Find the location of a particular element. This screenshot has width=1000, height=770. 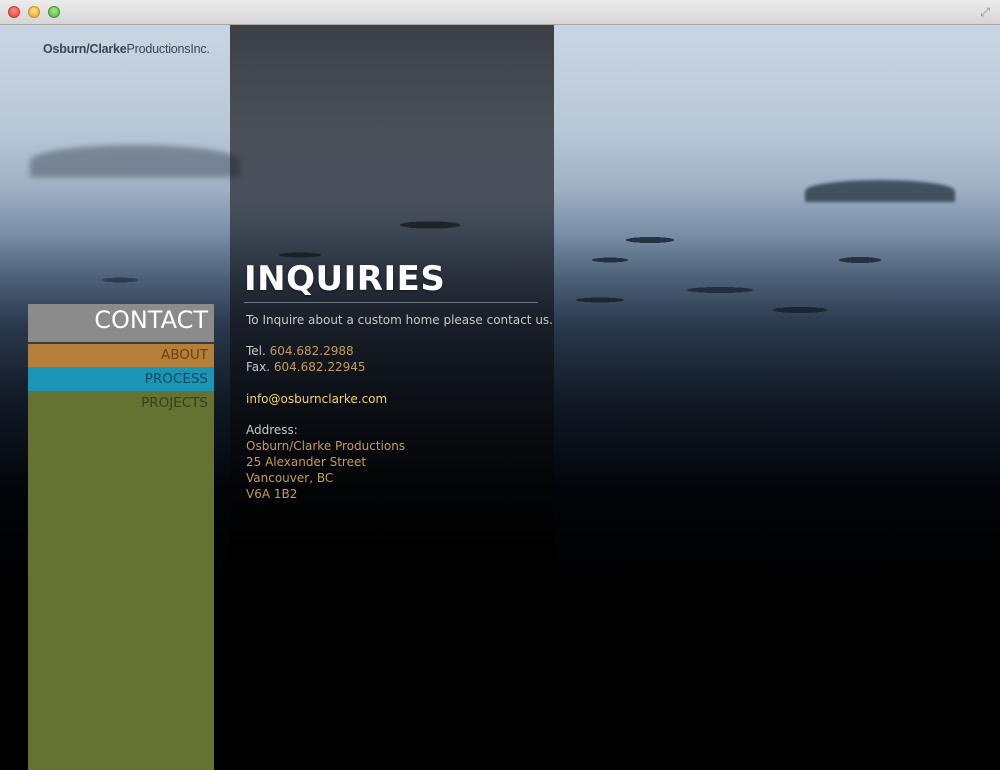

address-line: V6A 1B2 is located at coordinates (272, 494).